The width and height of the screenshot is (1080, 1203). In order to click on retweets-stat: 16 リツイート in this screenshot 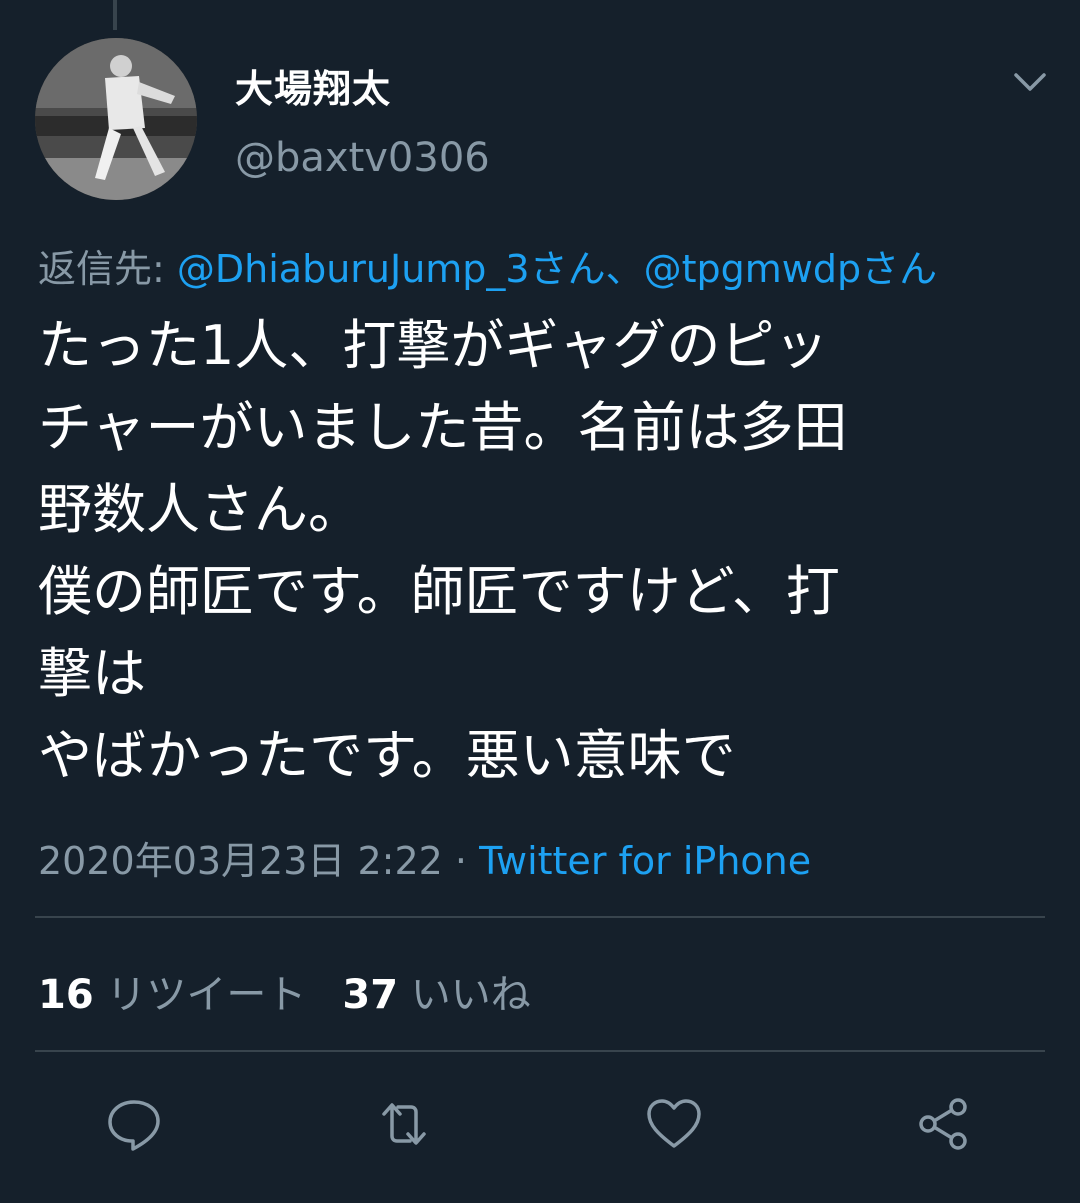, I will do `click(172, 995)`.